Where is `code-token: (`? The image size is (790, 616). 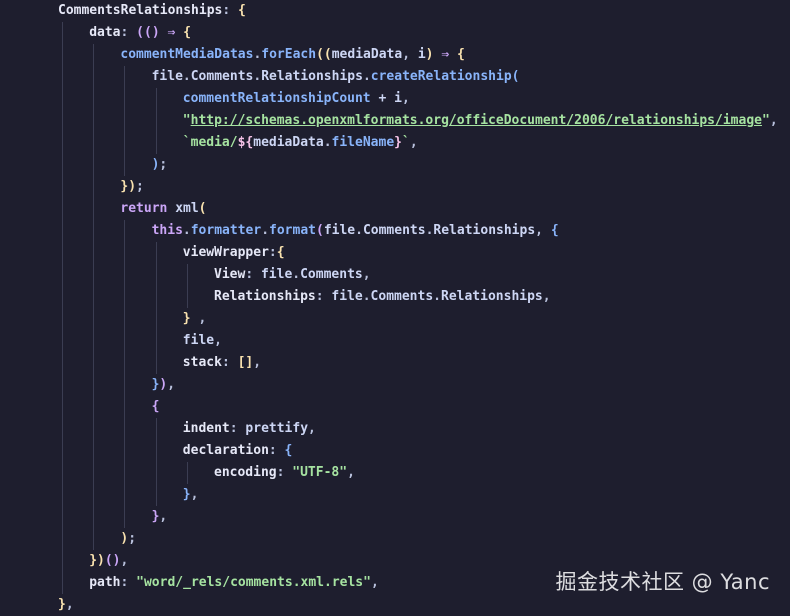
code-token: ( is located at coordinates (515, 76).